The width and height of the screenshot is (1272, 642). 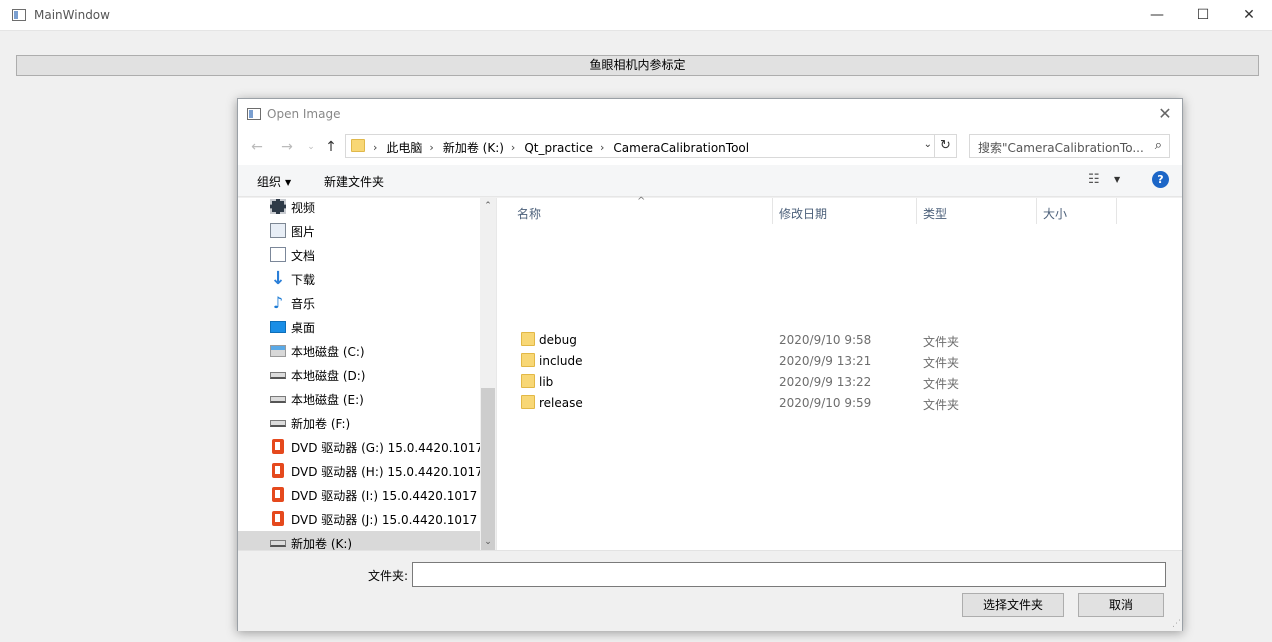 I want to click on tree-item-label: 下载, so click(x=303, y=280).